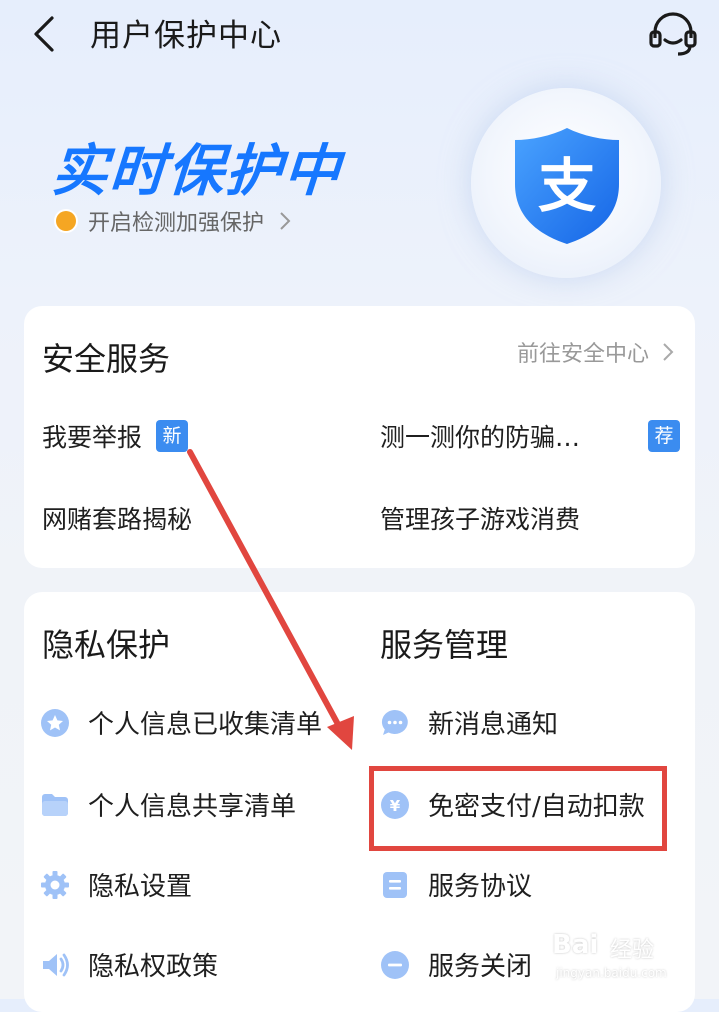 Image resolution: width=719 pixels, height=1012 pixels. I want to click on gambling-tricks-item: 网赌套路揭秘, so click(117, 518).